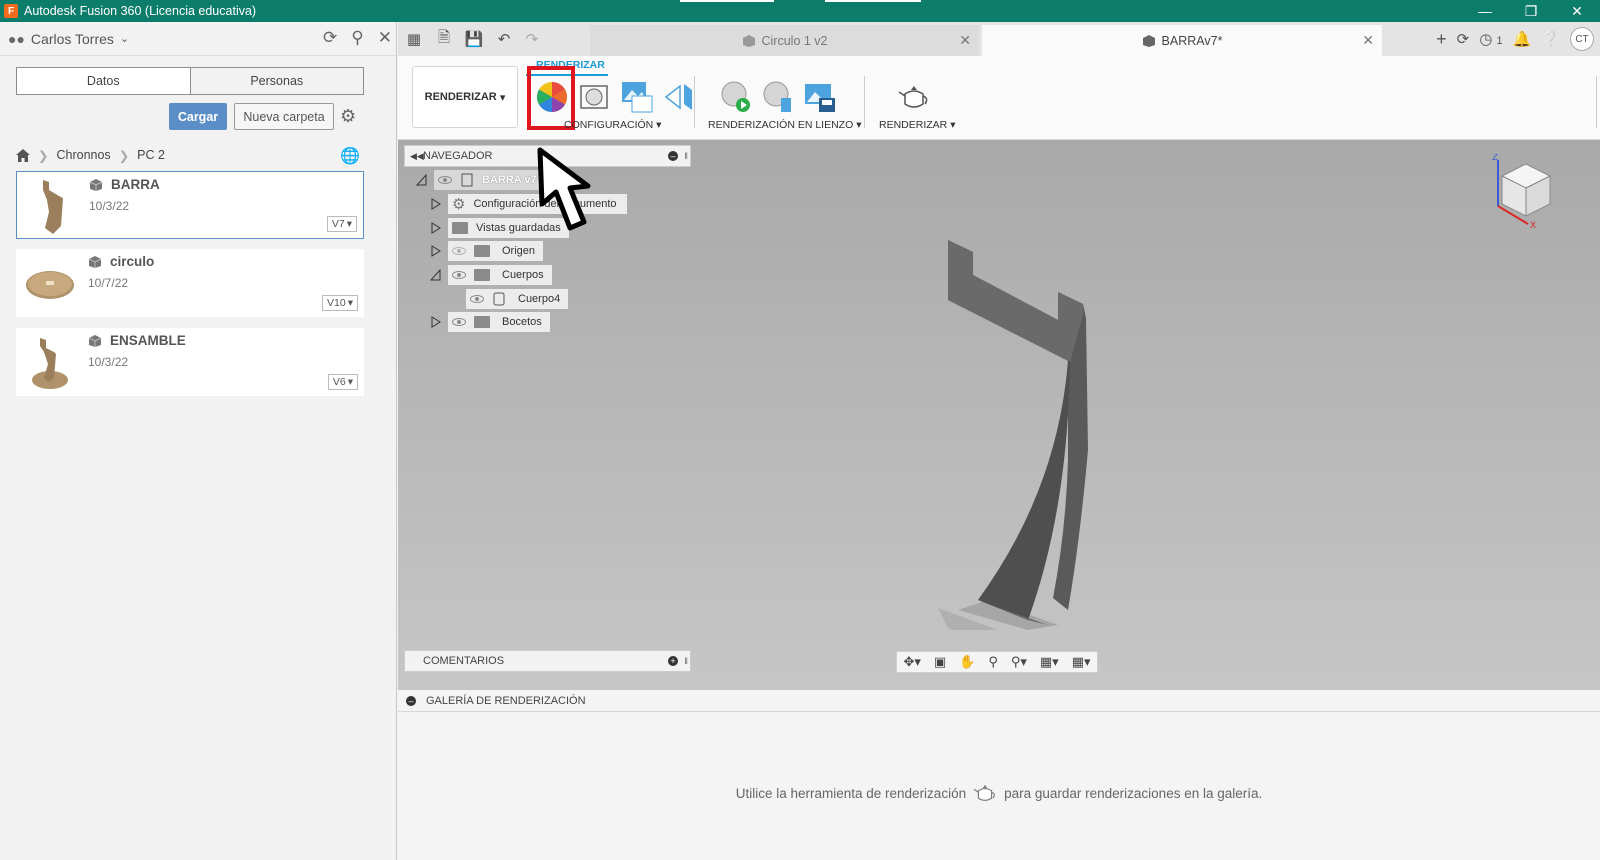 The height and width of the screenshot is (860, 1600). I want to click on tree-item-bocetos: Bocetos, so click(490, 322).